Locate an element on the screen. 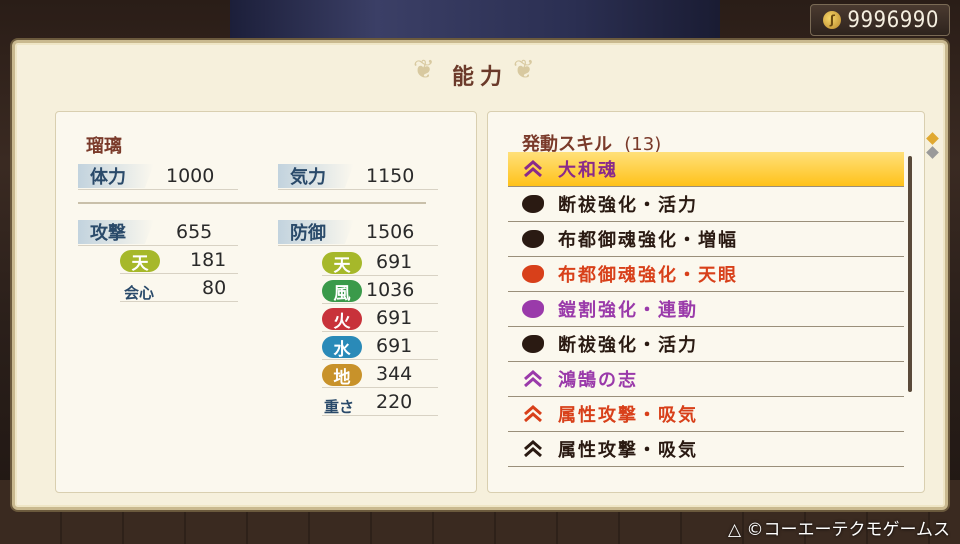 This screenshot has height=544, width=960. skill-item: 大和魂 is located at coordinates (706, 169).